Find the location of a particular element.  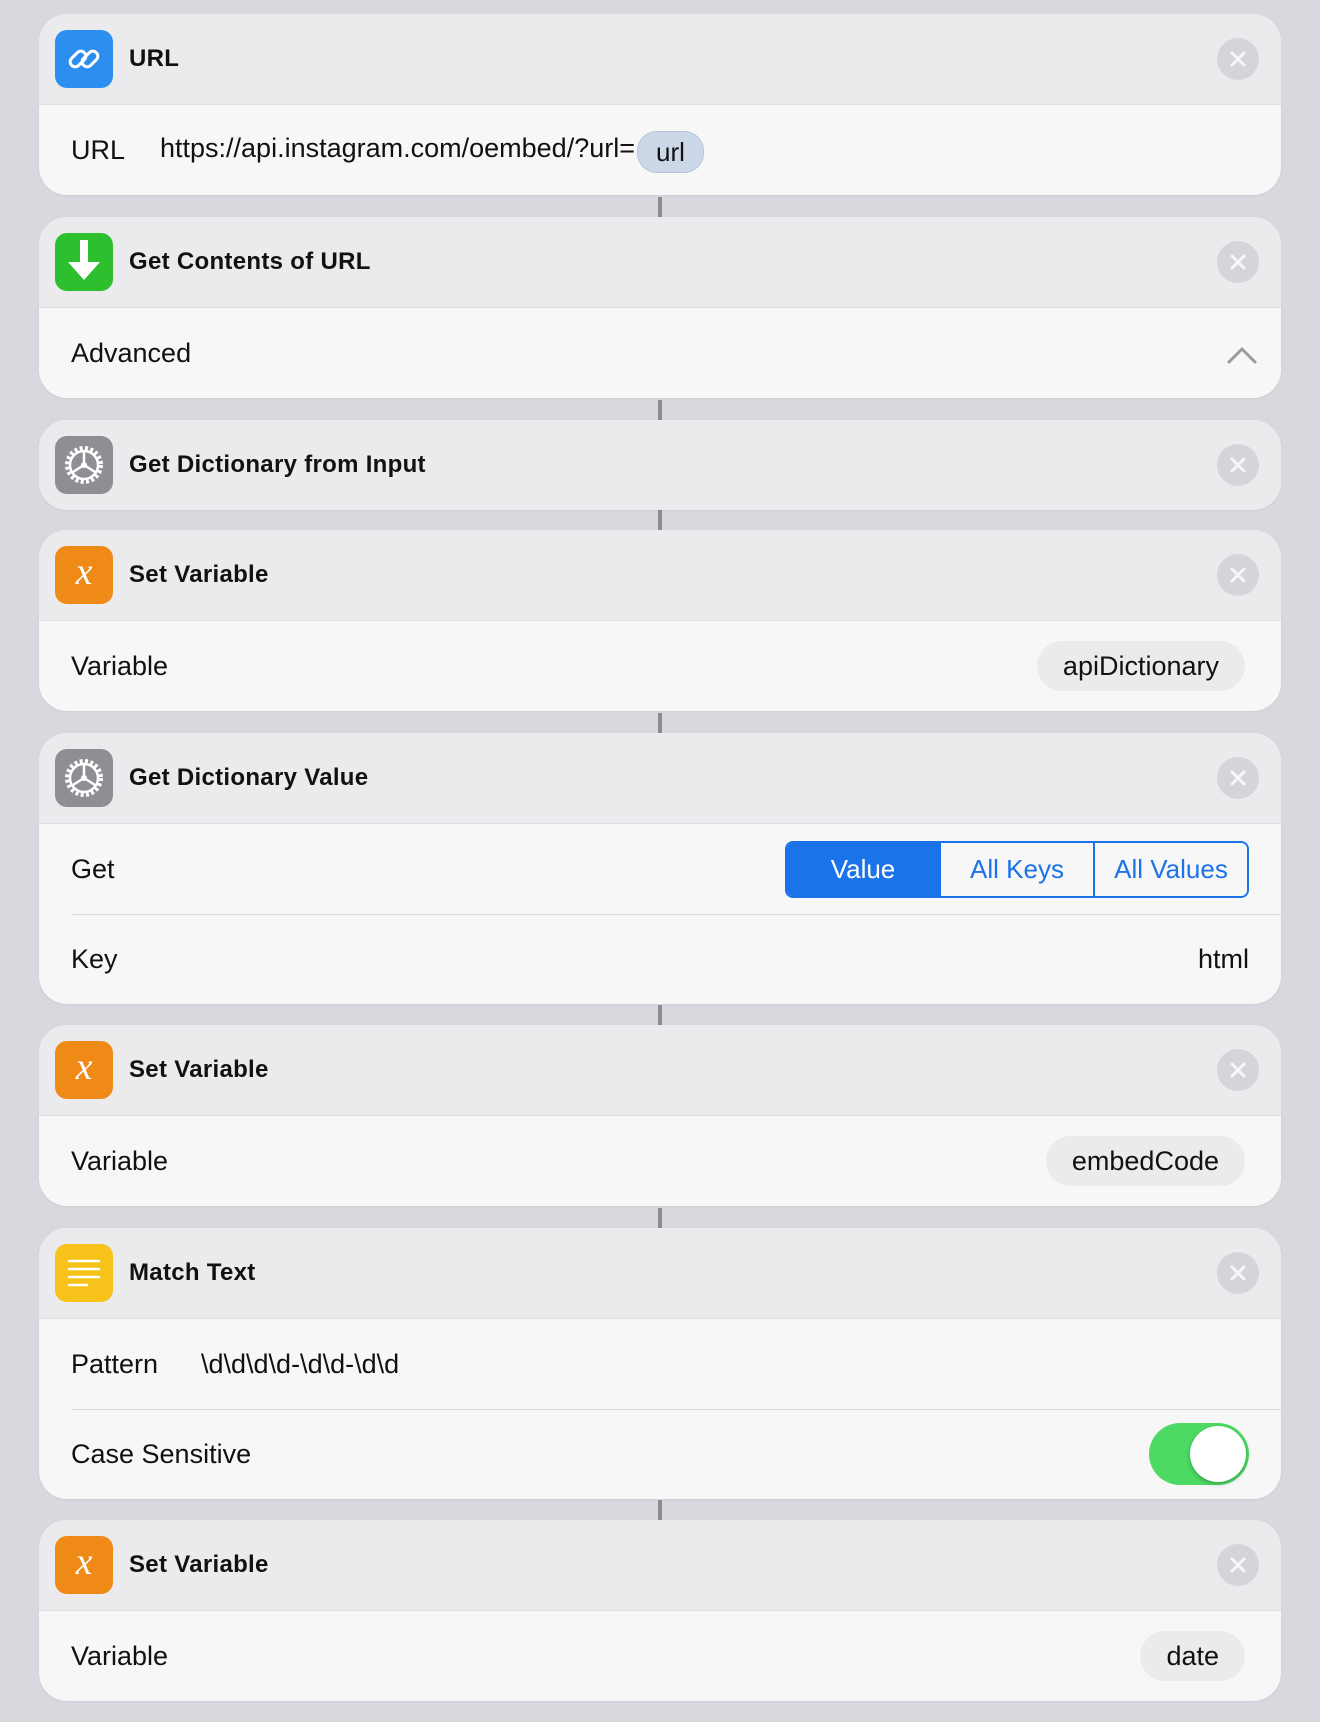

set-variable-action-card: x Set Variable Variable apiDictionary is located at coordinates (660, 620).